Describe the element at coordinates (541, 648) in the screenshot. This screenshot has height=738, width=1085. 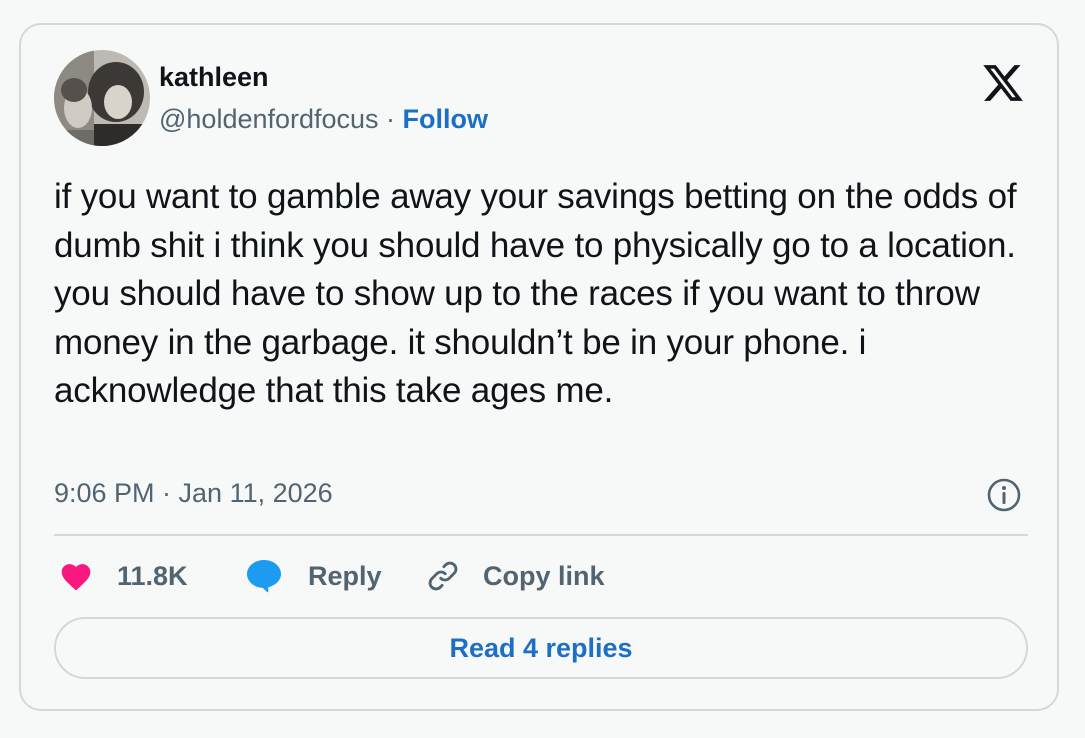
I see `read-replies-button: Read 4 replies` at that location.